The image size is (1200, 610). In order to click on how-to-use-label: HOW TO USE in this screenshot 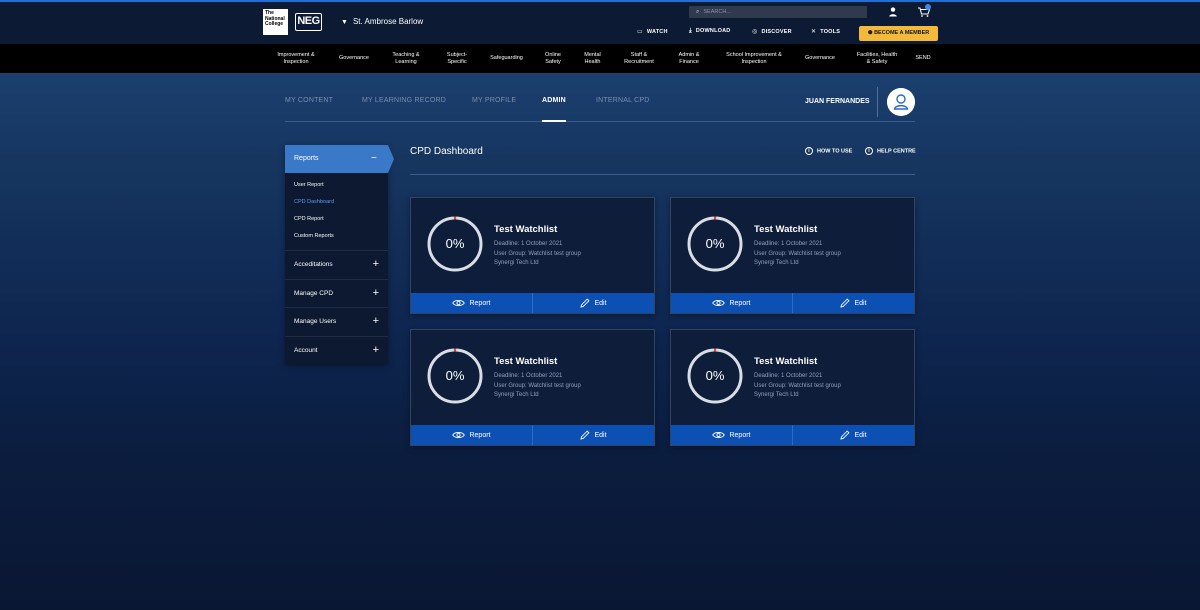, I will do `click(835, 151)`.